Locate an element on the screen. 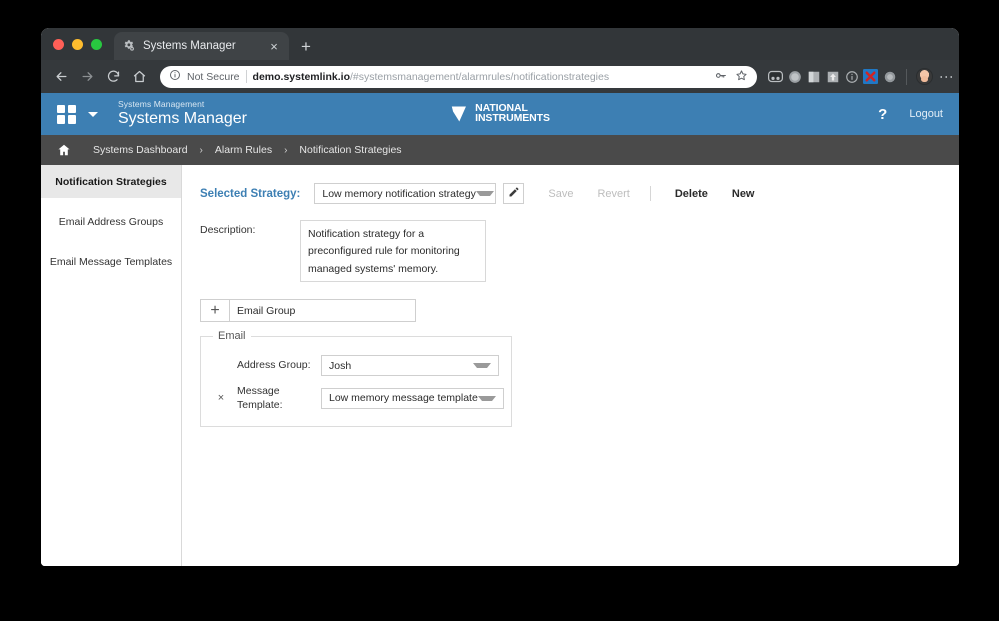 The height and width of the screenshot is (621, 999). breadcrumb-item-alarm-rules: Alarm Rules is located at coordinates (243, 150).